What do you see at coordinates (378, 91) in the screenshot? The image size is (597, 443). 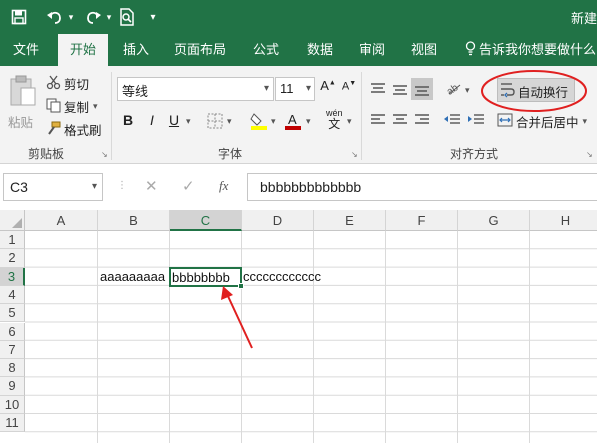 I see `align-top-icon` at bounding box center [378, 91].